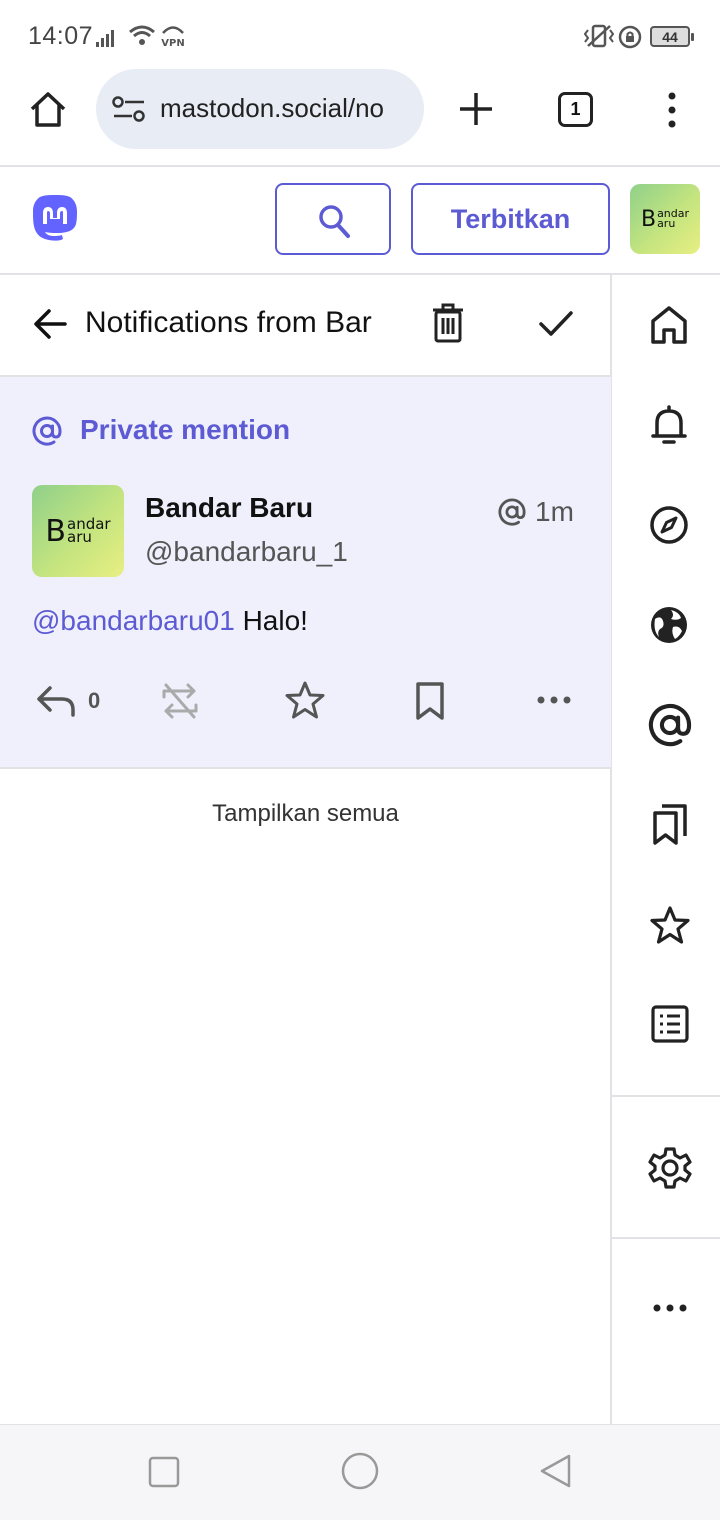 The image size is (720, 1520). I want to click on tab-switcher-button: 1, so click(575, 109).